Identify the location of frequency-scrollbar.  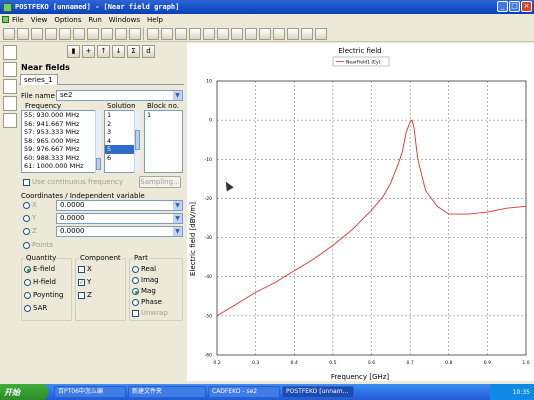
(98, 141).